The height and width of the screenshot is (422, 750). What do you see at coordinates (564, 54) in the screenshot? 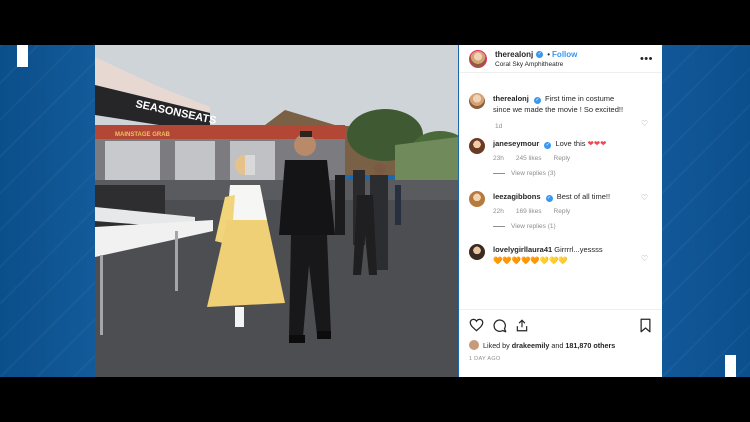
I see `follow-button: Follow` at bounding box center [564, 54].